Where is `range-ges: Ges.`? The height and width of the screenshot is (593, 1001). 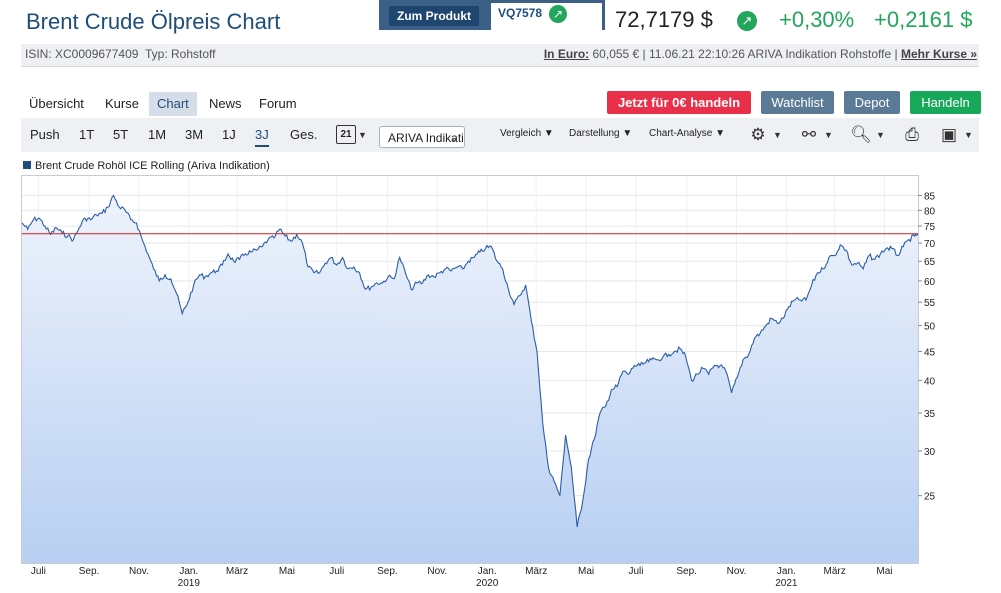 range-ges: Ges. is located at coordinates (303, 134).